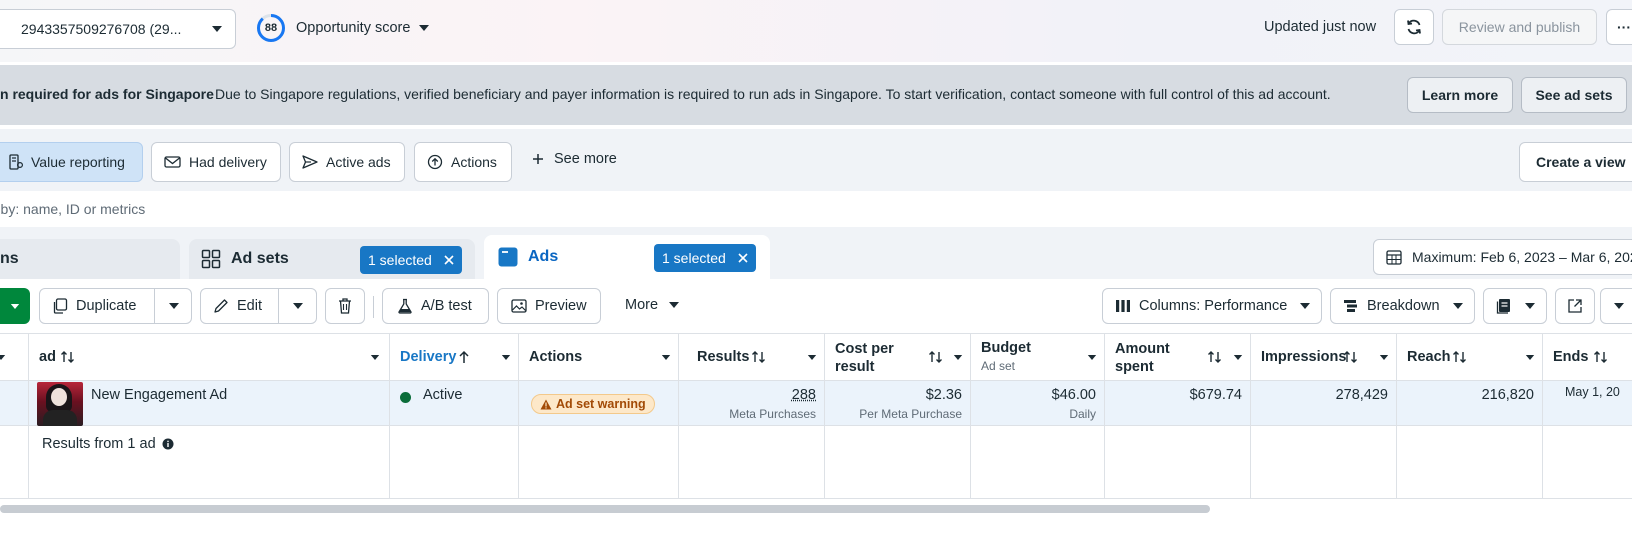 This screenshot has height=539, width=1632. What do you see at coordinates (343, 28) in the screenshot?
I see `opportunity-score: 88 Opportunity score` at bounding box center [343, 28].